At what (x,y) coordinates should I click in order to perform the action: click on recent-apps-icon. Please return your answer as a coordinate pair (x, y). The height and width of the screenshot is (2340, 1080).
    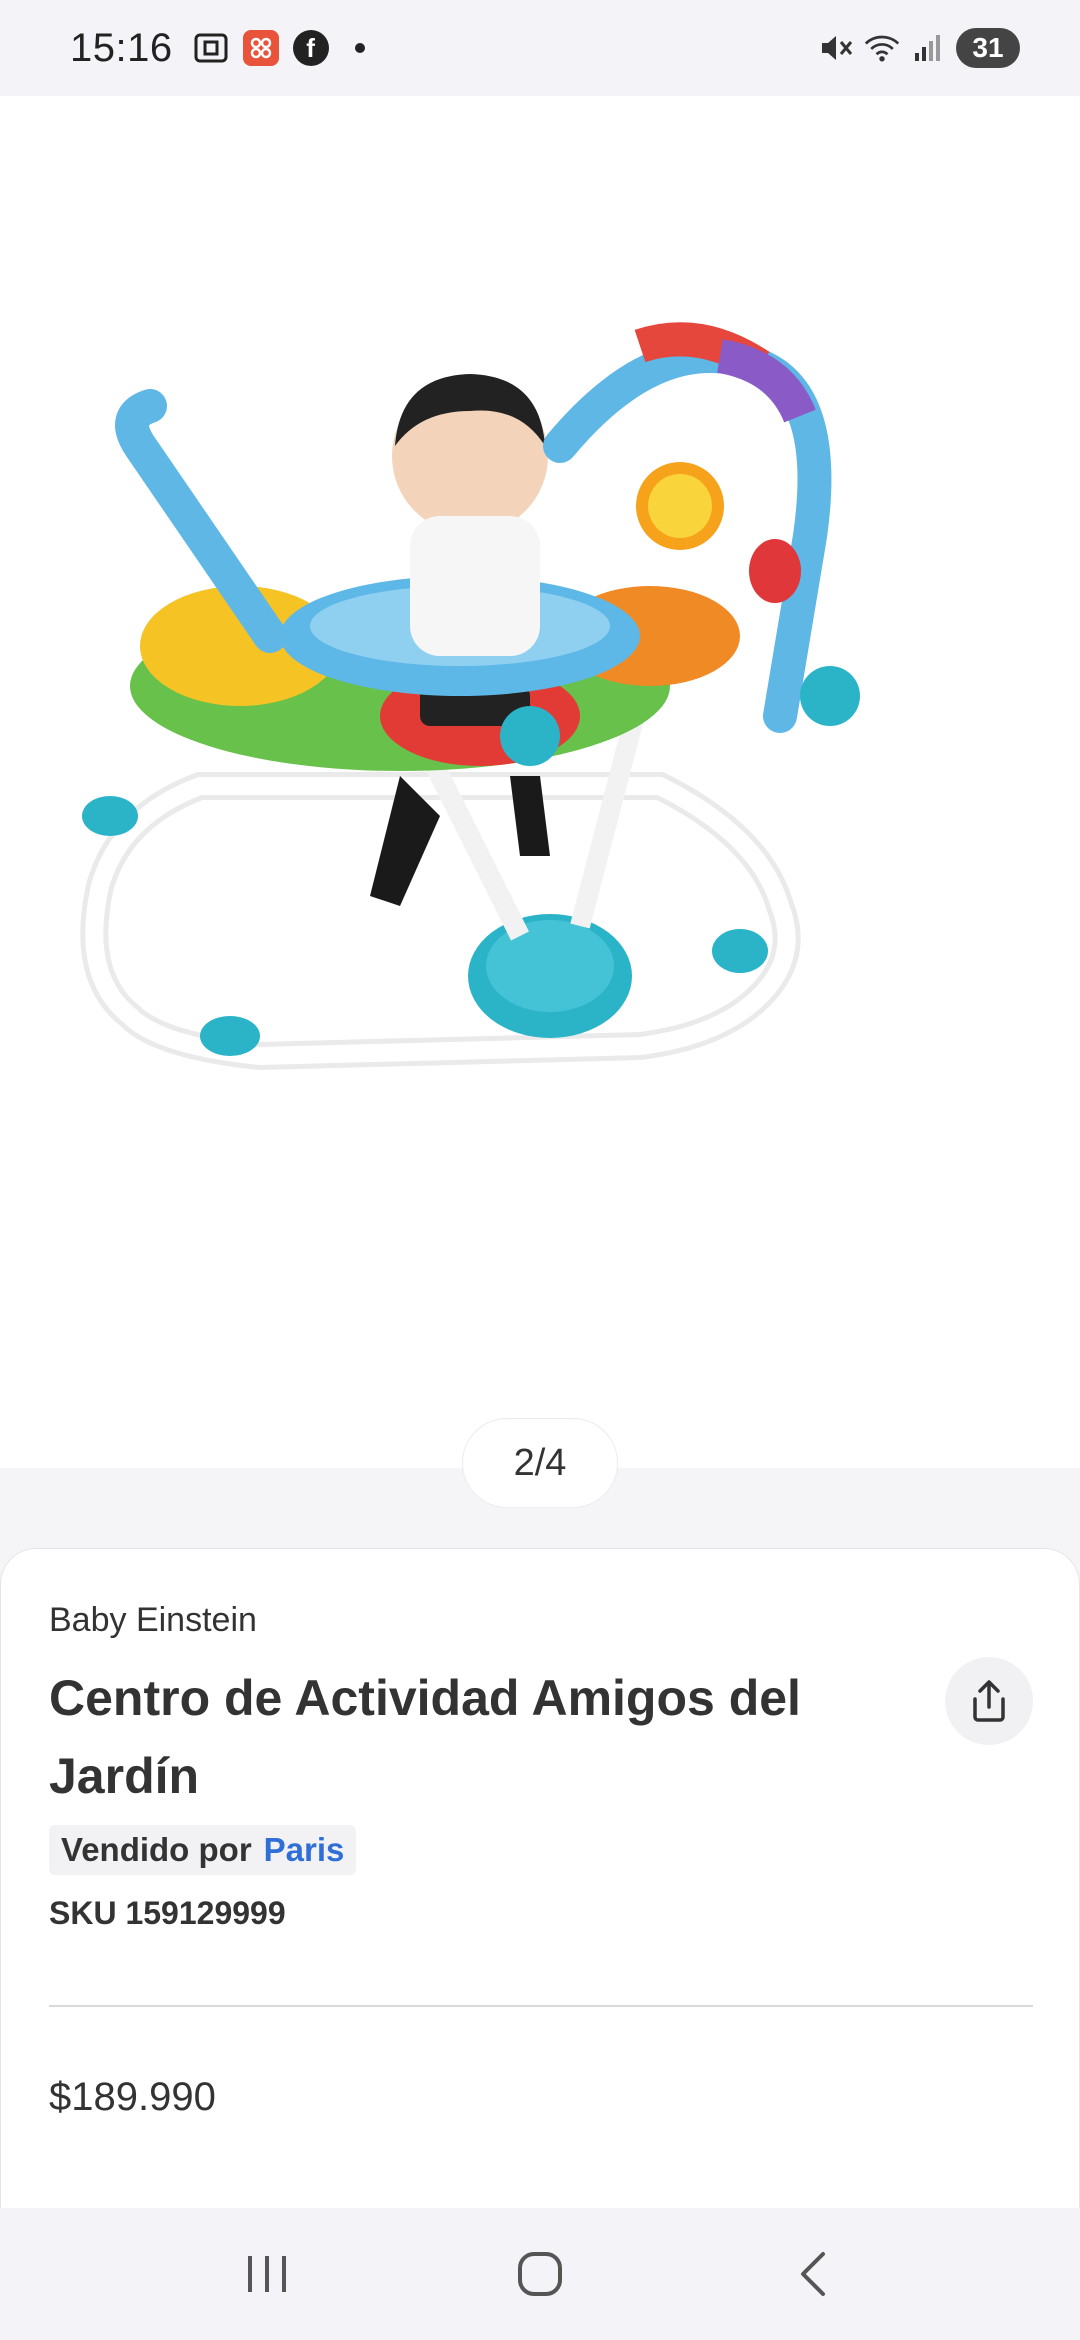
    Looking at the image, I should click on (266, 2274).